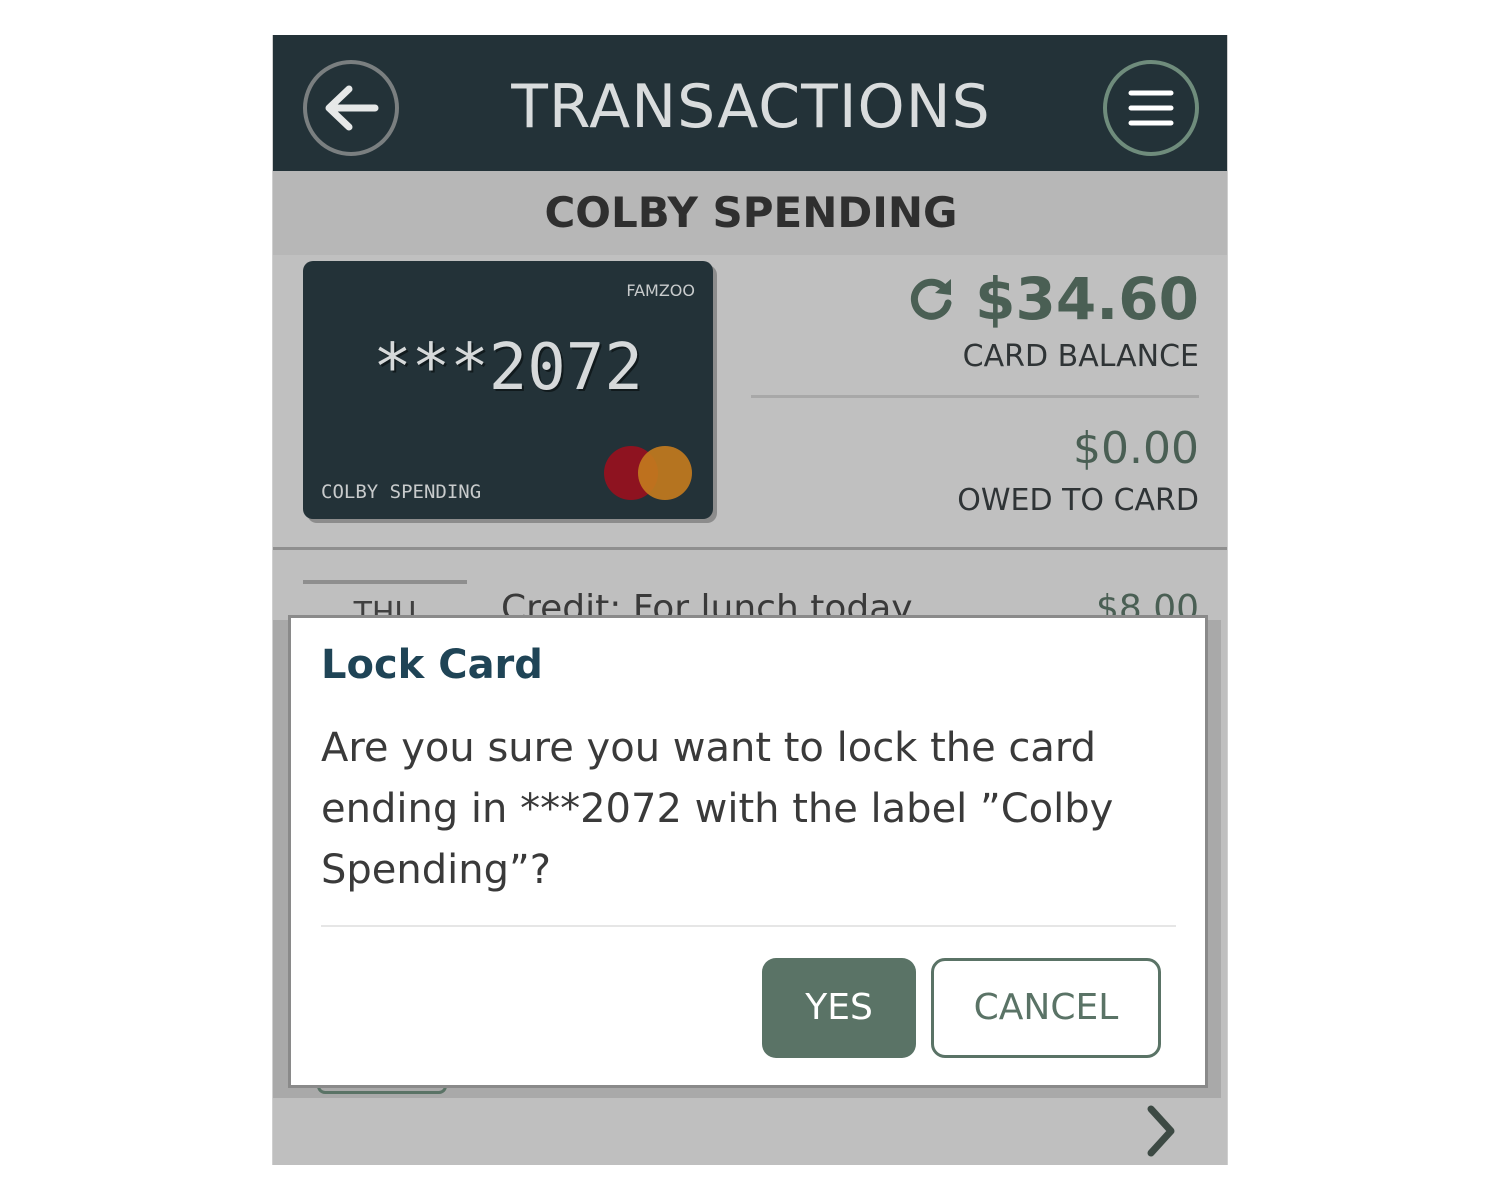  Describe the element at coordinates (1161, 1131) in the screenshot. I see `chevron-right-icon` at that location.